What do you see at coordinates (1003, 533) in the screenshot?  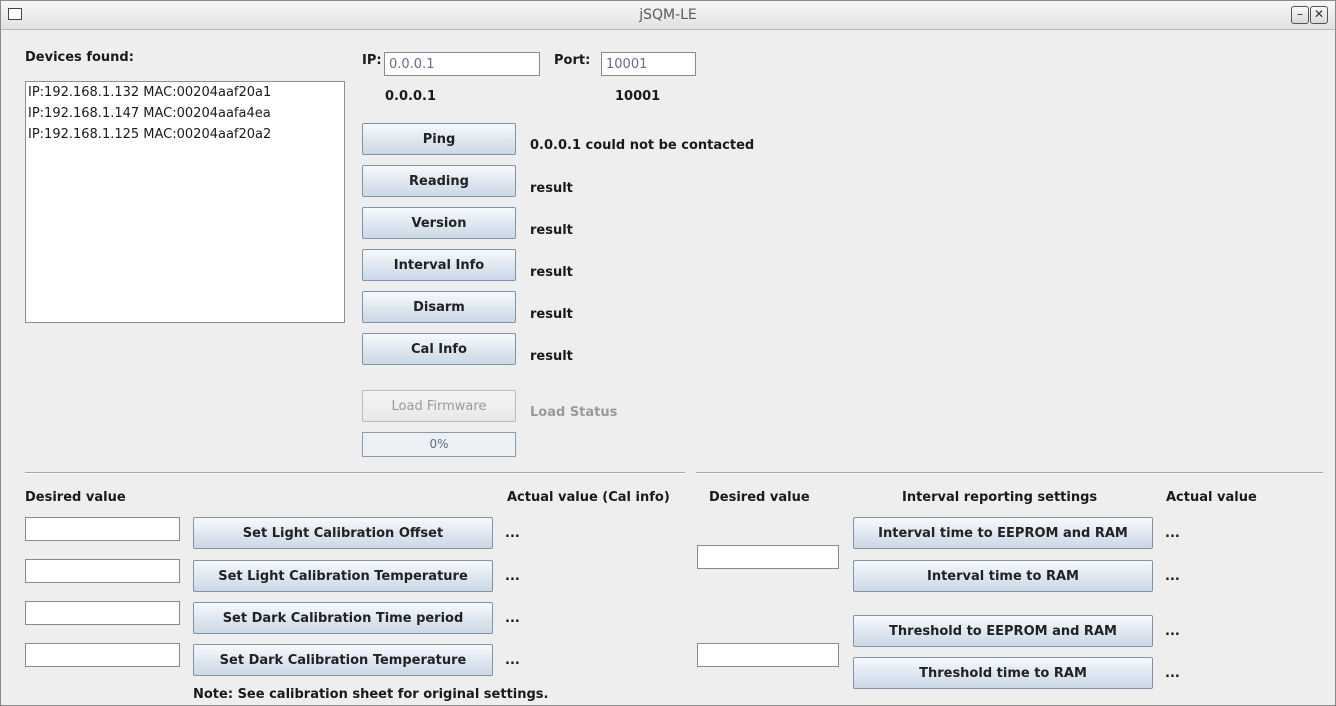 I see `interval-eeprom-ram-button: Interval time to EEPROM and RAM` at bounding box center [1003, 533].